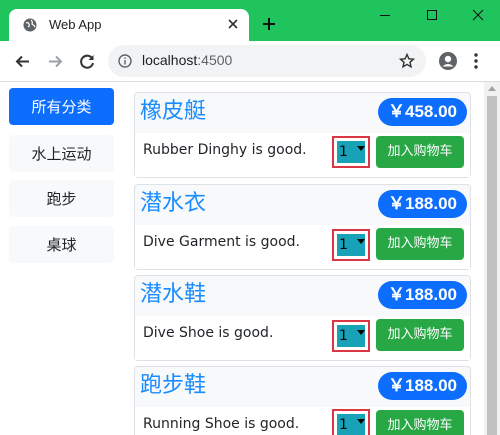 The height and width of the screenshot is (435, 500). Describe the element at coordinates (125, 61) in the screenshot. I see `info-icon` at that location.